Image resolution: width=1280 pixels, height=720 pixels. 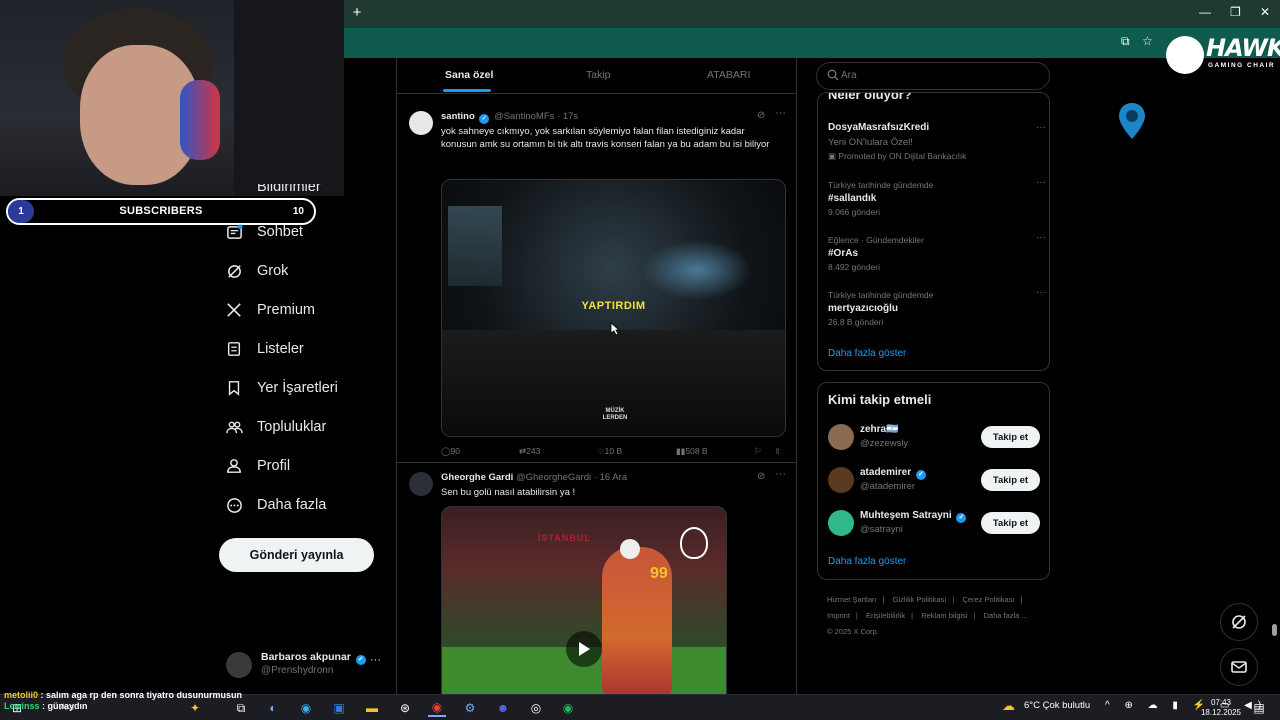 I want to click on follow-suggestion: zehra🇦🇷 @zezewsly Takip et, so click(x=934, y=437).